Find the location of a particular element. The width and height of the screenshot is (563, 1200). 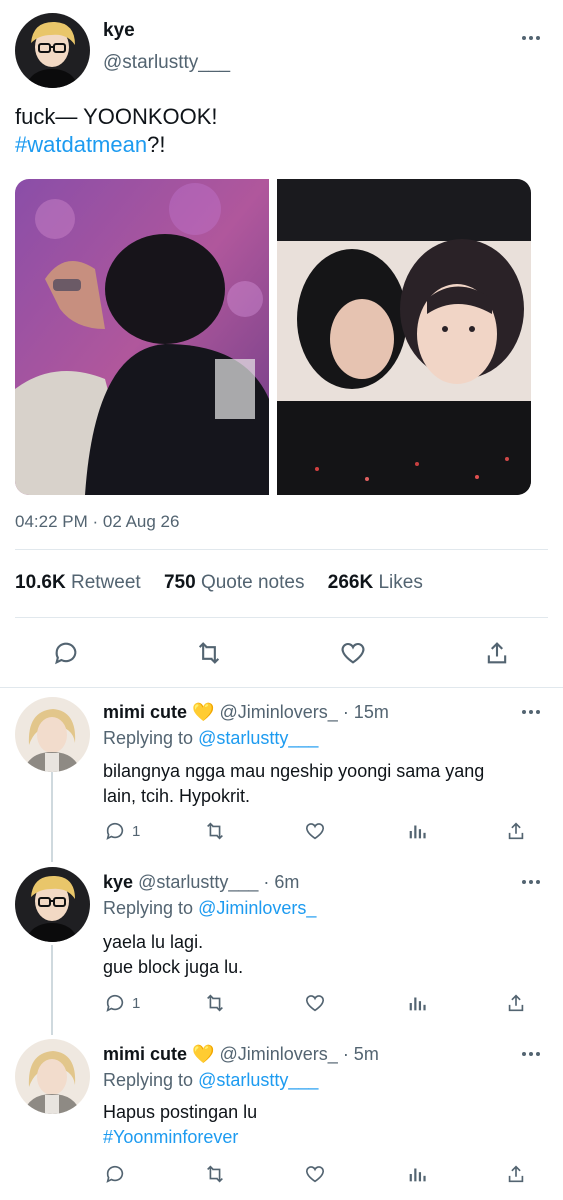

reply-time: · 6m is located at coordinates (281, 882).